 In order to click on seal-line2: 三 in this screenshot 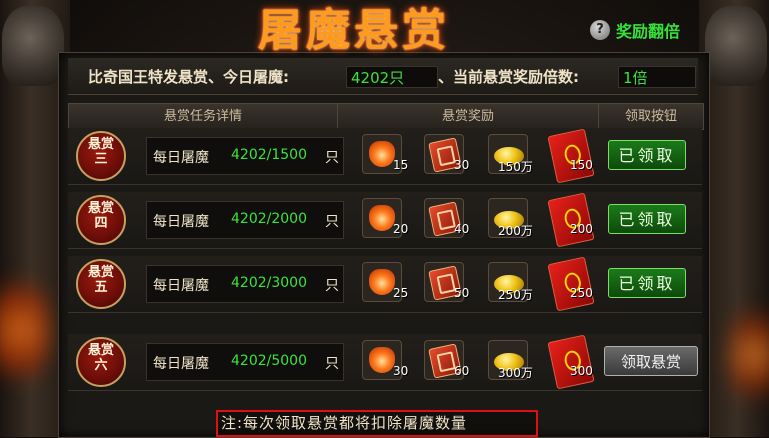, I will do `click(101, 159)`.